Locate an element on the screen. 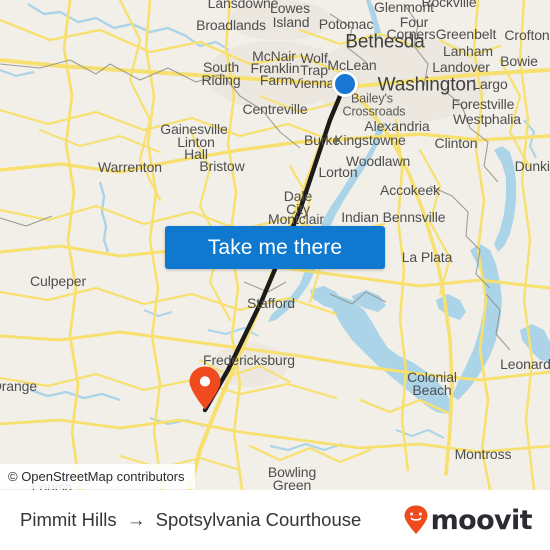 This screenshot has width=550, height=550. moovit-logo: moovit is located at coordinates (468, 520).